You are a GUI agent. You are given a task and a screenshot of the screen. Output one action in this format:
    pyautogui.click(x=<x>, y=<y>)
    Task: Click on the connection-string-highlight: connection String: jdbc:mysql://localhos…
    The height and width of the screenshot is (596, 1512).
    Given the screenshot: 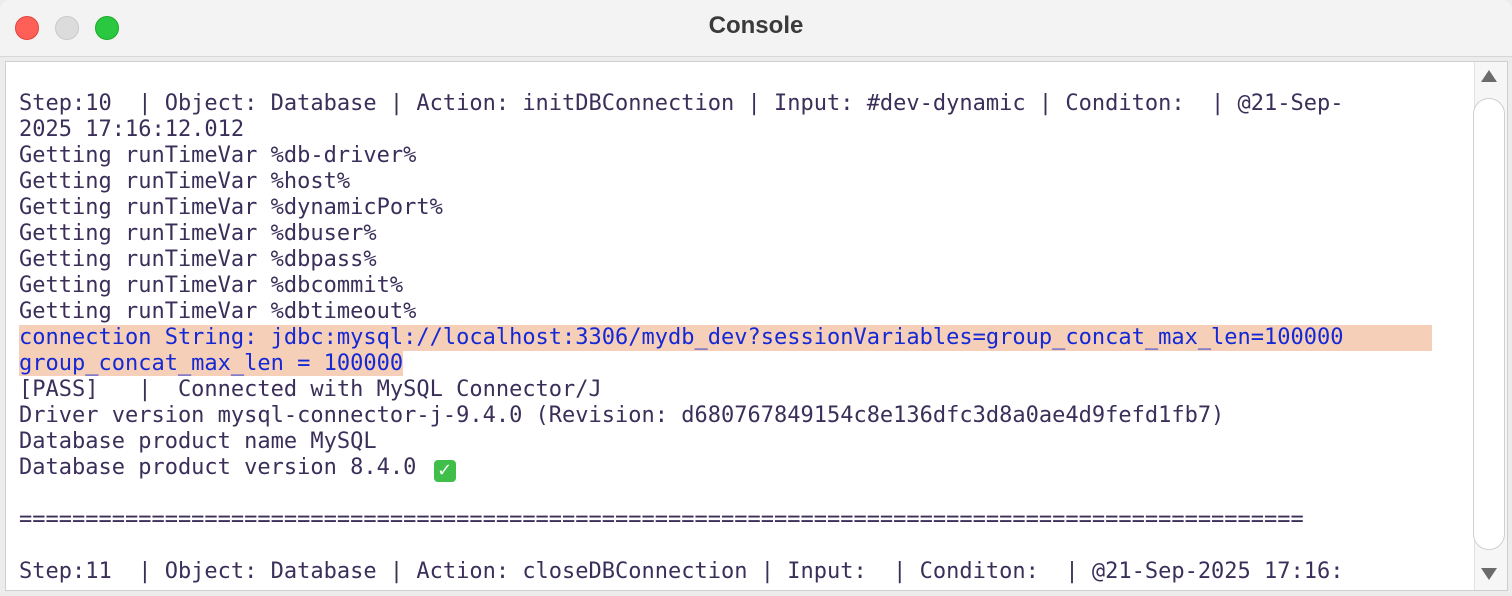 What is the action you would take?
    pyautogui.click(x=725, y=338)
    